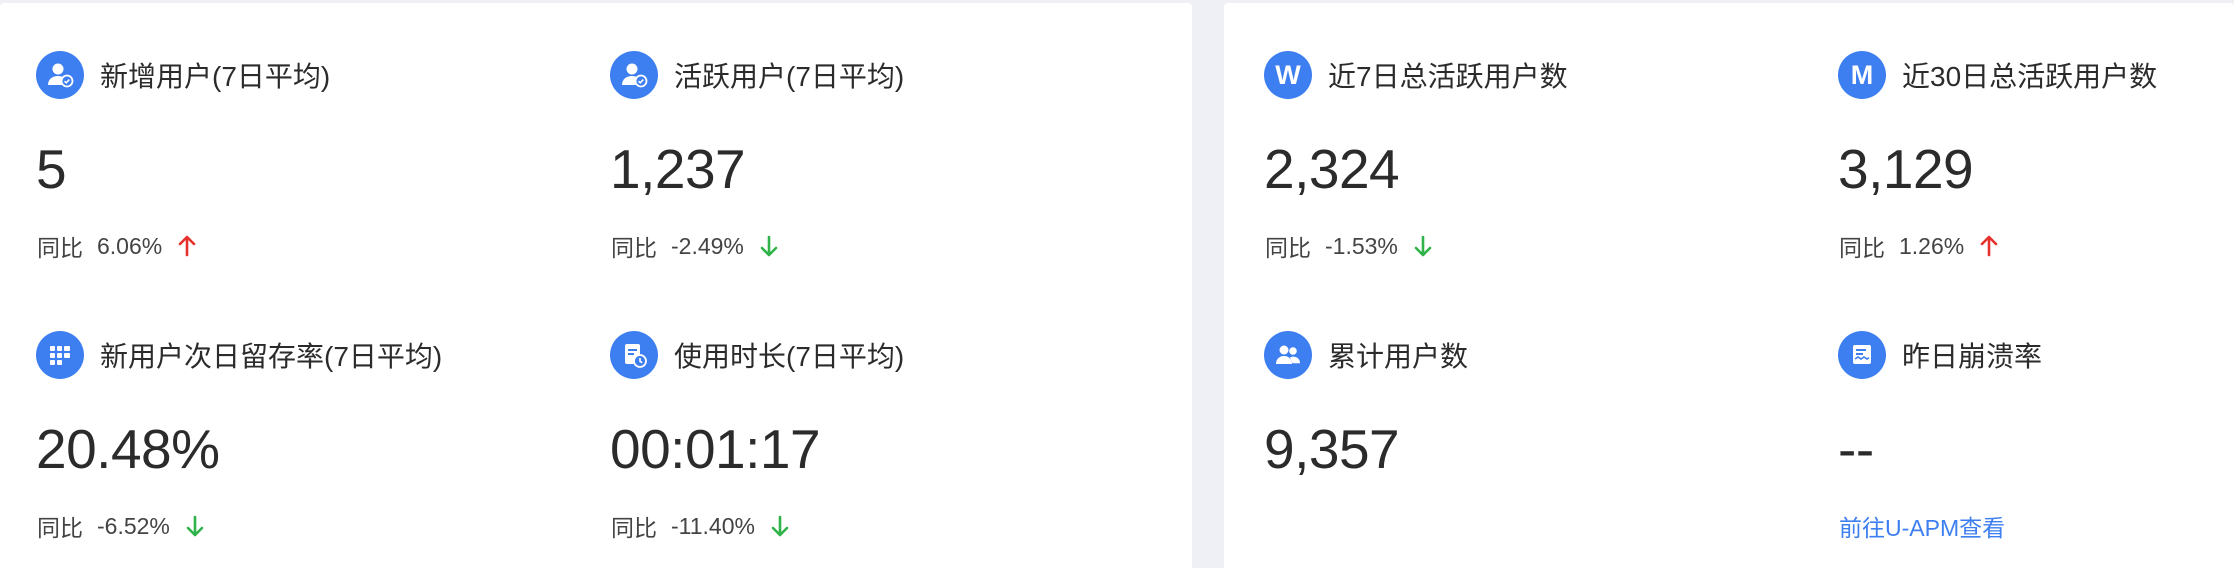 This screenshot has width=2234, height=568. I want to click on compare-value: -2.49%, so click(707, 245).